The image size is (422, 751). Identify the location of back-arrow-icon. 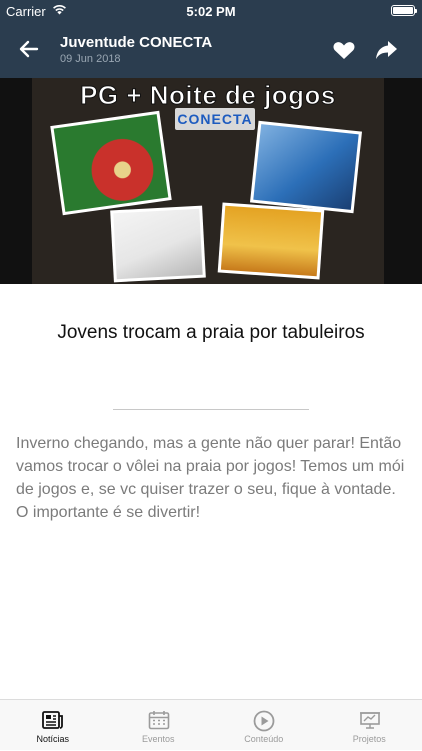
(29, 49).